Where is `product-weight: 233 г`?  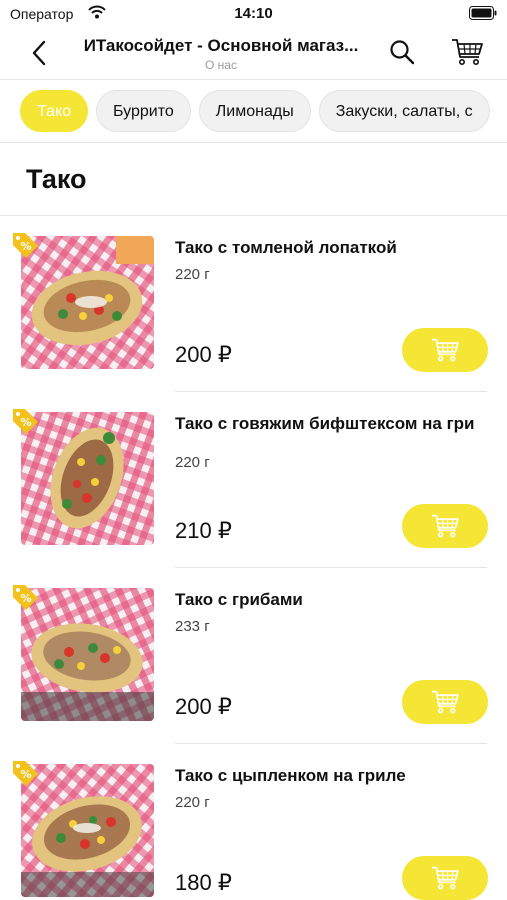
product-weight: 233 г is located at coordinates (192, 626).